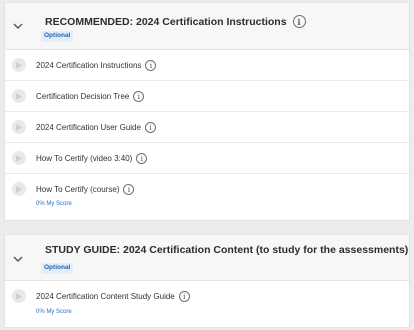 The image size is (414, 330). I want to click on item-title: How To Certify (course) i, so click(85, 189).